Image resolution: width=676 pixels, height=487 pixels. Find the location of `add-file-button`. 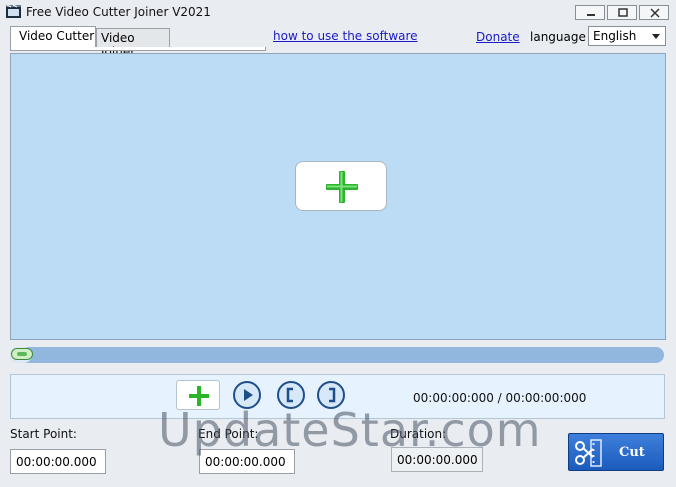

add-file-button is located at coordinates (198, 395).